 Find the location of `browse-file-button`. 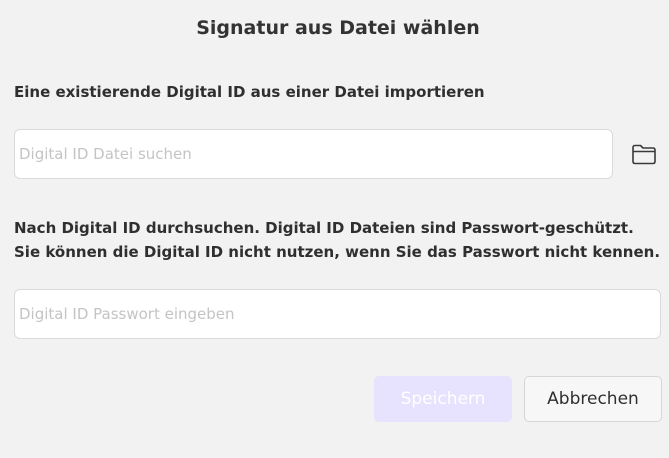

browse-file-button is located at coordinates (644, 154).